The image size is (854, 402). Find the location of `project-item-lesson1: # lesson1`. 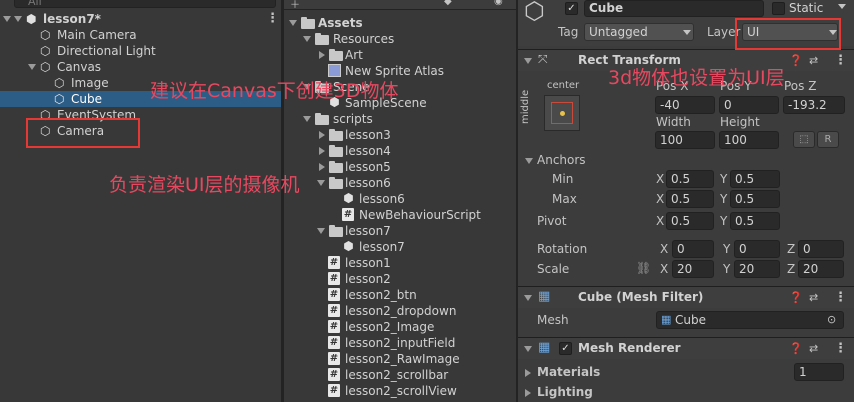

project-item-lesson1: # lesson1 is located at coordinates (400, 263).